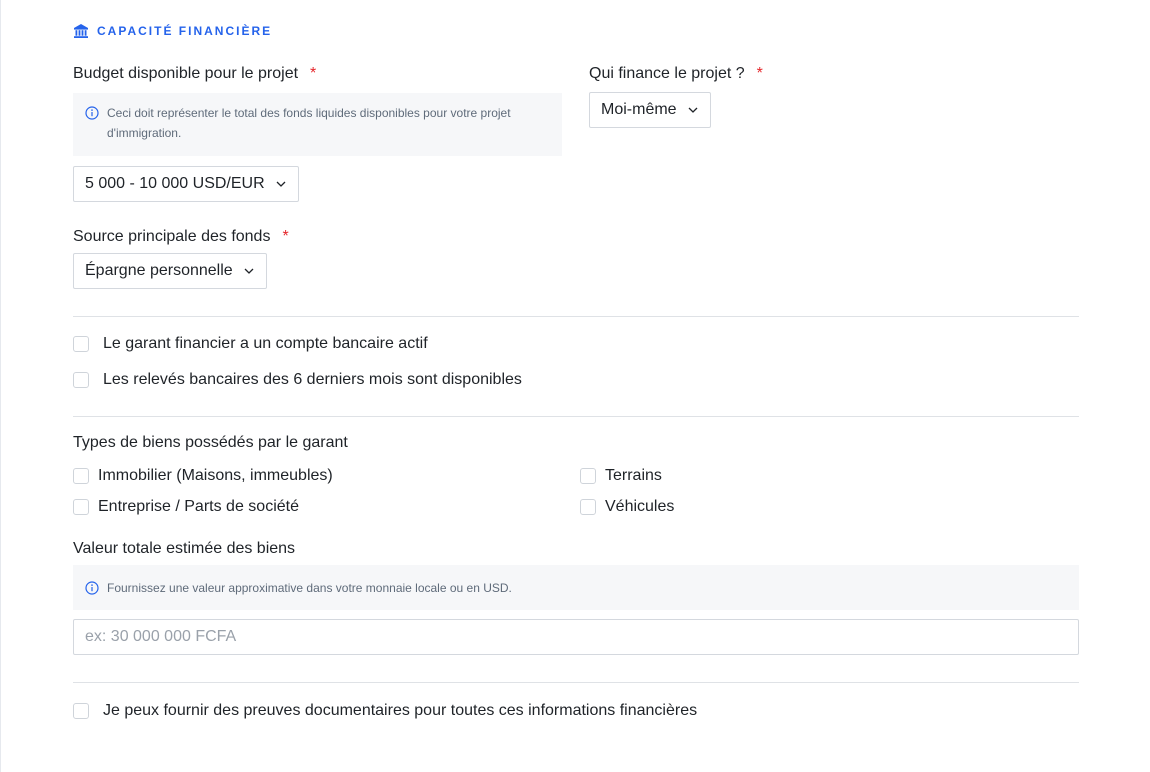 Image resolution: width=1150 pixels, height=772 pixels. Describe the element at coordinates (172, 236) in the screenshot. I see `source-label-text: Source principale des fonds` at that location.